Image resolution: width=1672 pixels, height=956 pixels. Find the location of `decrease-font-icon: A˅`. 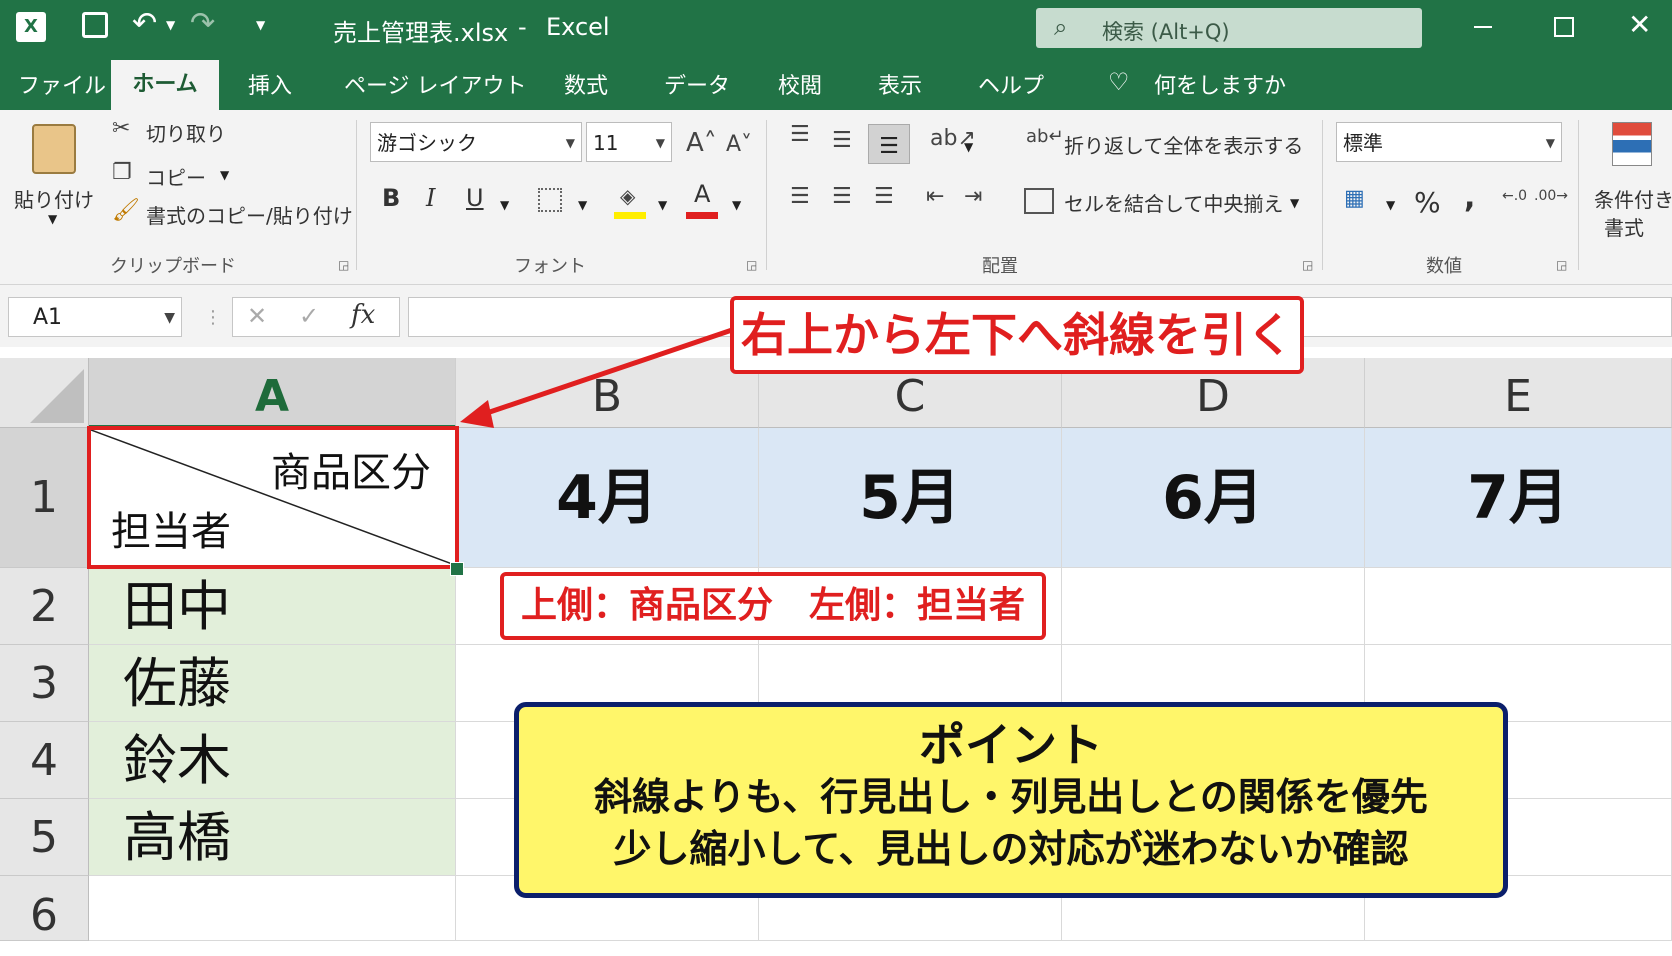

decrease-font-icon: A˅ is located at coordinates (739, 144).